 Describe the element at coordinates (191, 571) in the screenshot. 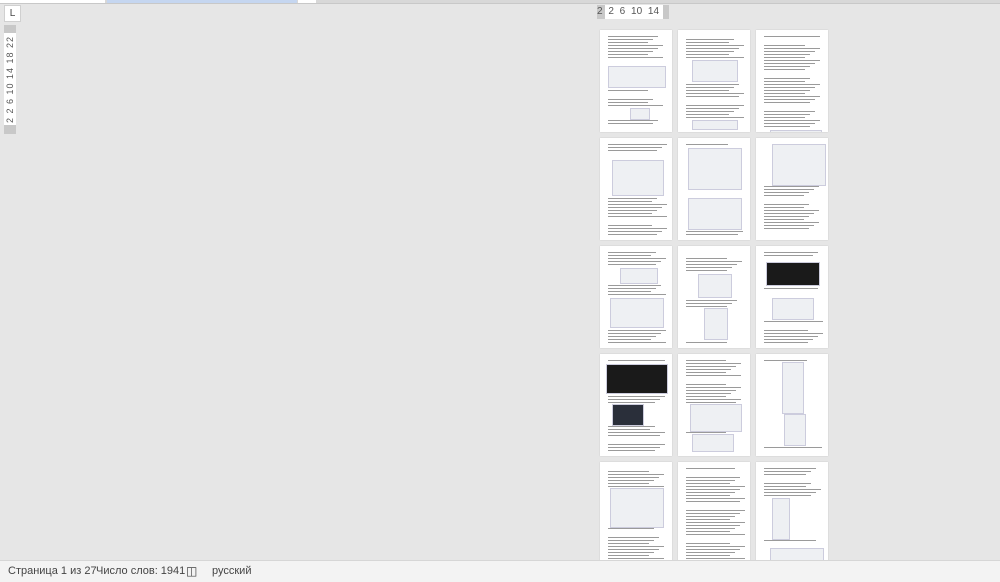

I see `book-check-icon: ◫` at that location.